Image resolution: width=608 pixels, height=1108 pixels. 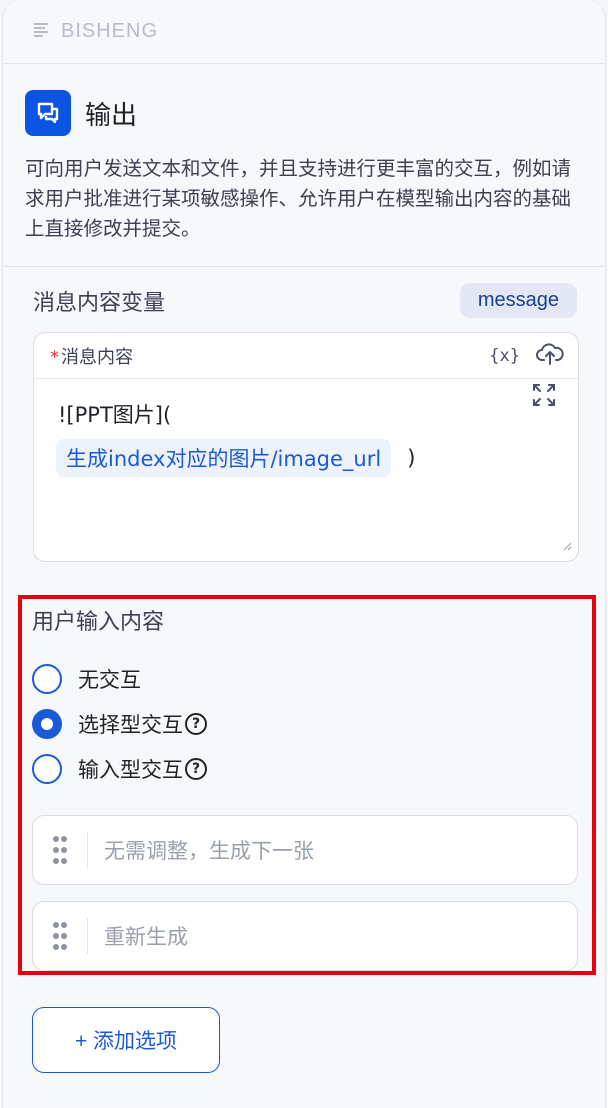 What do you see at coordinates (111, 115) in the screenshot?
I see `node-title: 输出` at bounding box center [111, 115].